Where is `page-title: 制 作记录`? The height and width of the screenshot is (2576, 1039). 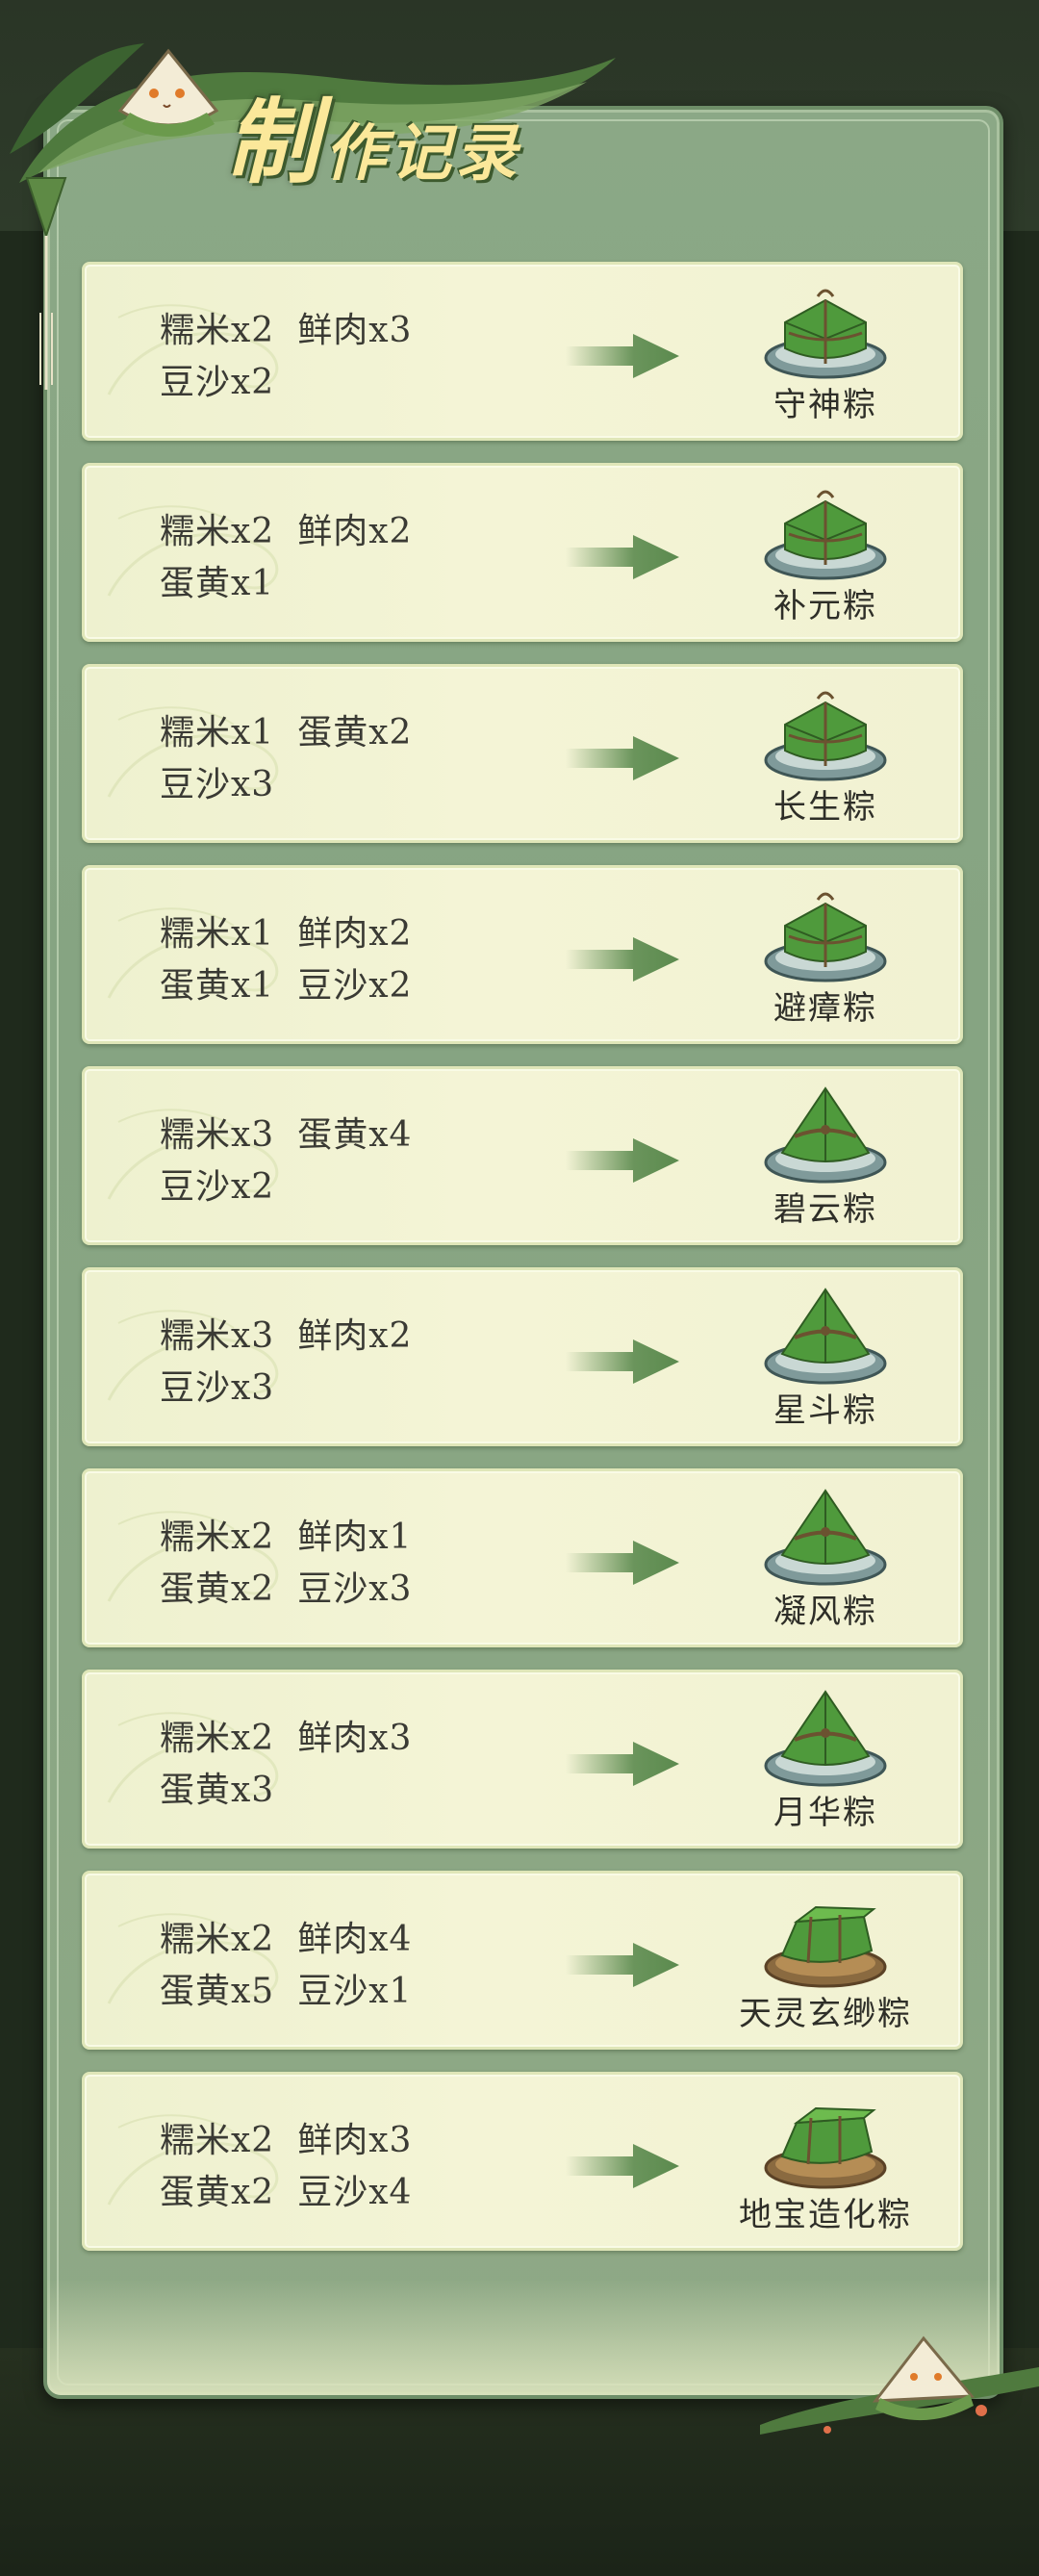
page-title: 制 作记录 is located at coordinates (373, 134).